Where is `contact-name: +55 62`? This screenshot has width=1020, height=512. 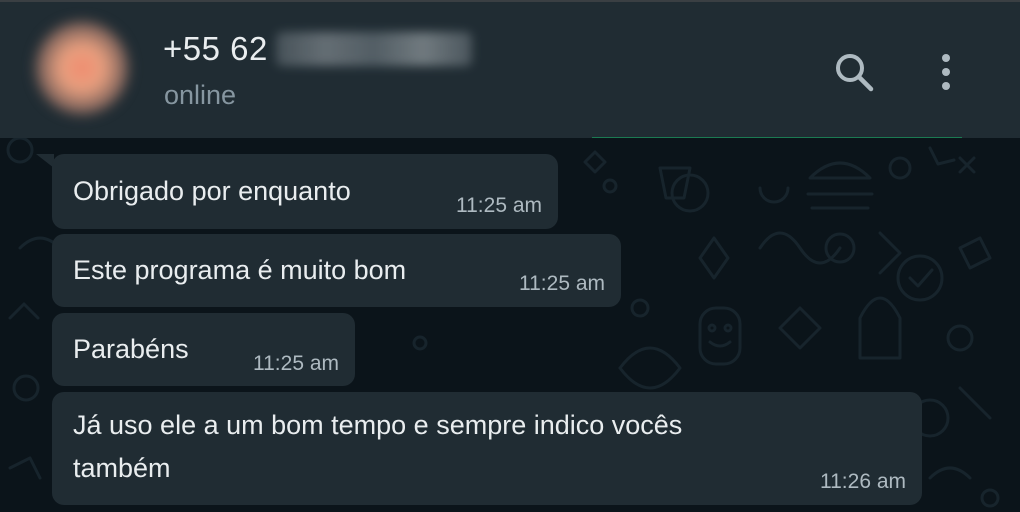 contact-name: +55 62 is located at coordinates (317, 49).